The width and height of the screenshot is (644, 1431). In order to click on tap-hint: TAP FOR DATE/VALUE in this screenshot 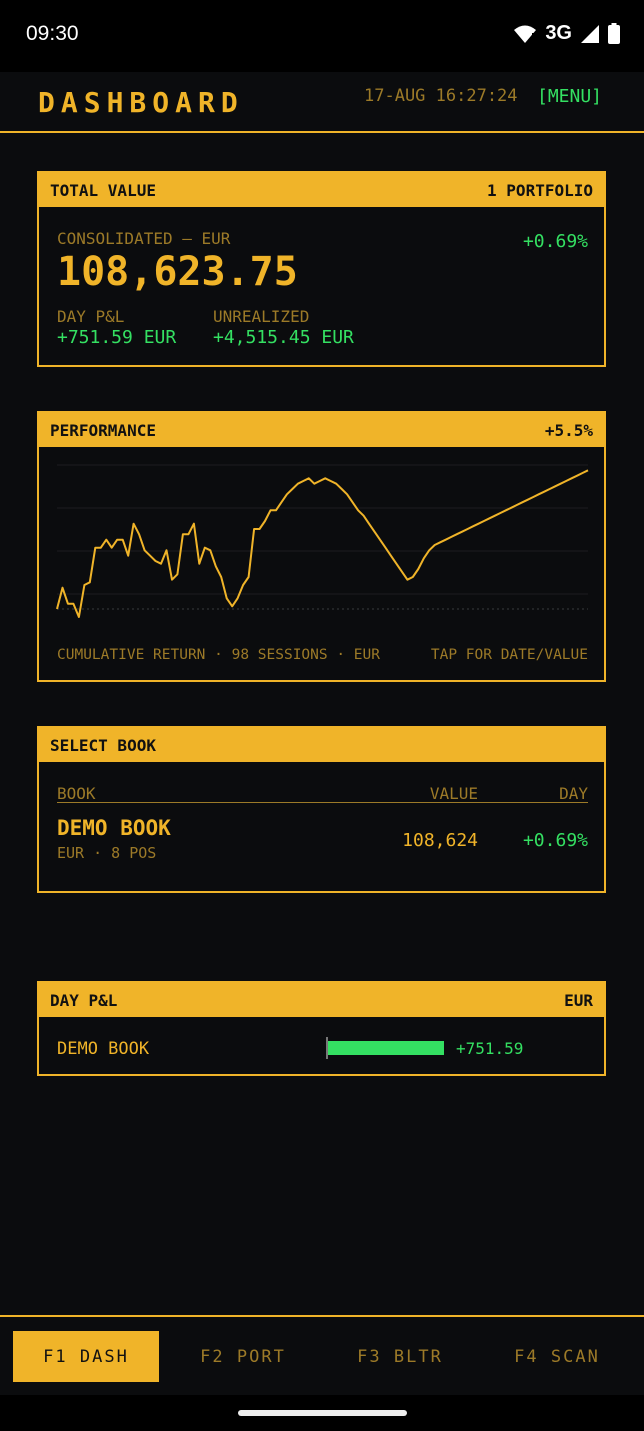, I will do `click(509, 655)`.